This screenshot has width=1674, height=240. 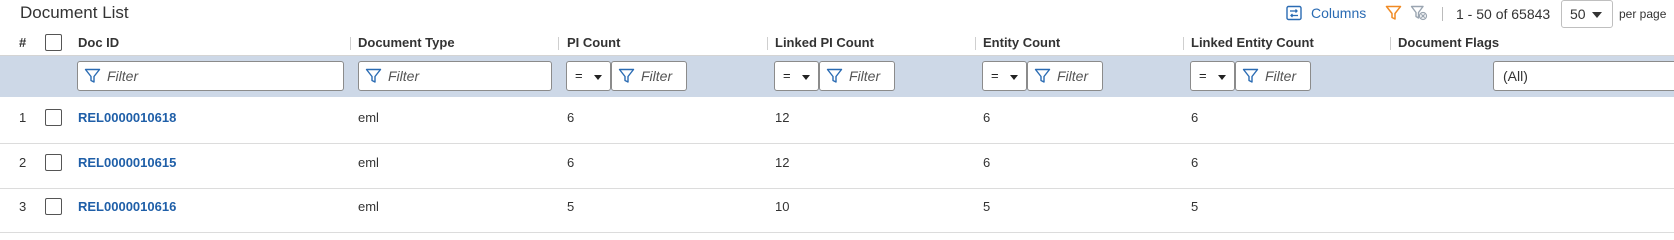 What do you see at coordinates (127, 162) in the screenshot?
I see `doc-id-link: REL0000010615` at bounding box center [127, 162].